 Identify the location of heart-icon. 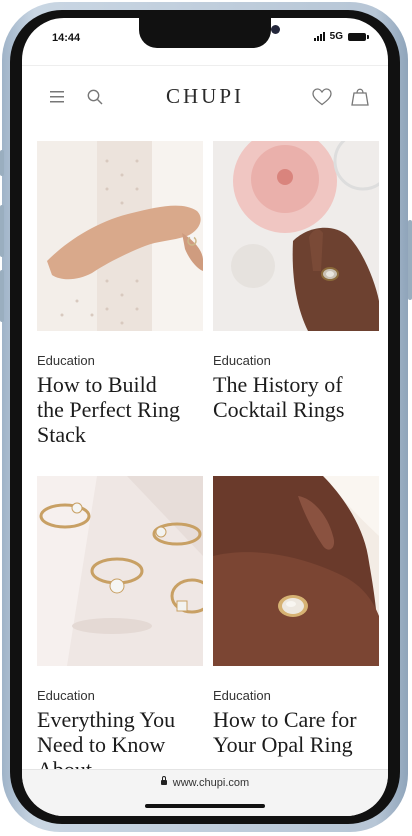
(322, 97).